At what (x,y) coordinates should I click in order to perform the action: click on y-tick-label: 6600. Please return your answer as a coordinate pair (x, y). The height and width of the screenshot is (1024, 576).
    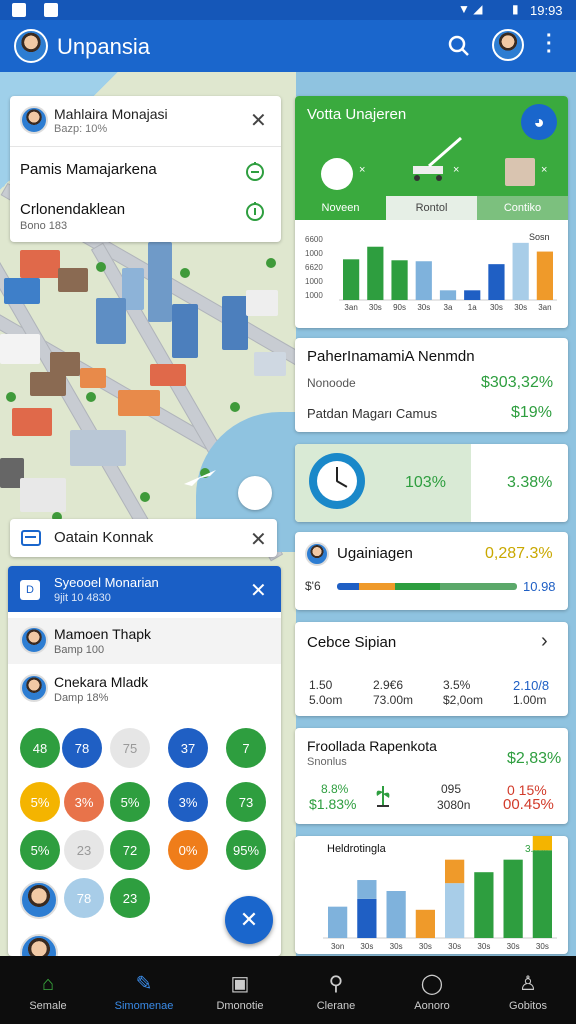
    Looking at the image, I should click on (314, 239).